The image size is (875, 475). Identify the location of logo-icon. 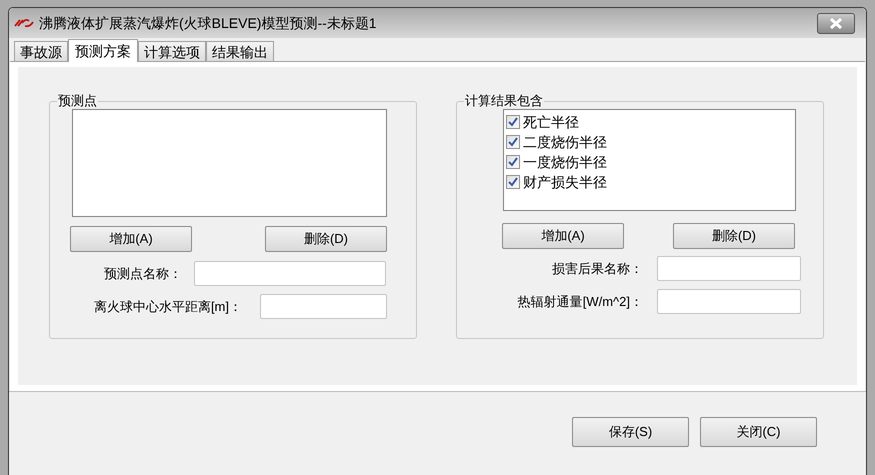
(24, 23).